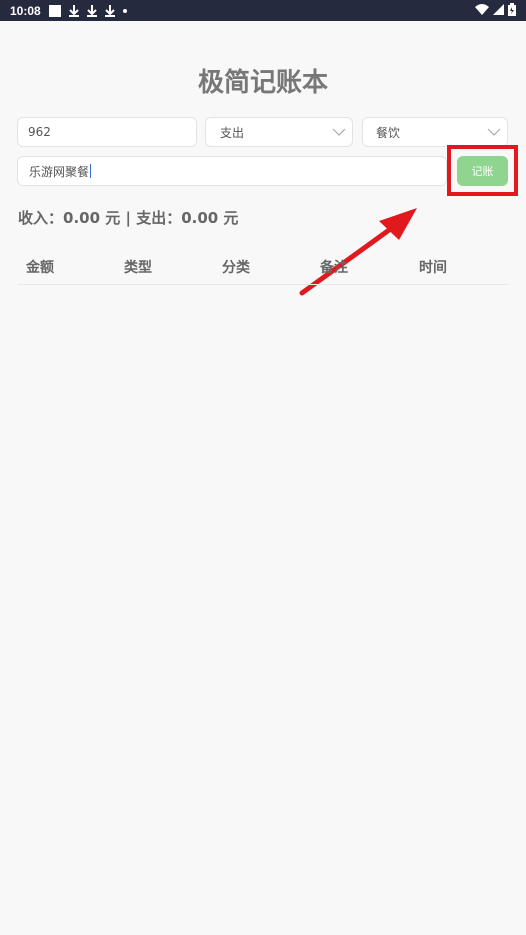 Image resolution: width=526 pixels, height=935 pixels. What do you see at coordinates (210, 218) in the screenshot?
I see `expense-value: 0.00 元` at bounding box center [210, 218].